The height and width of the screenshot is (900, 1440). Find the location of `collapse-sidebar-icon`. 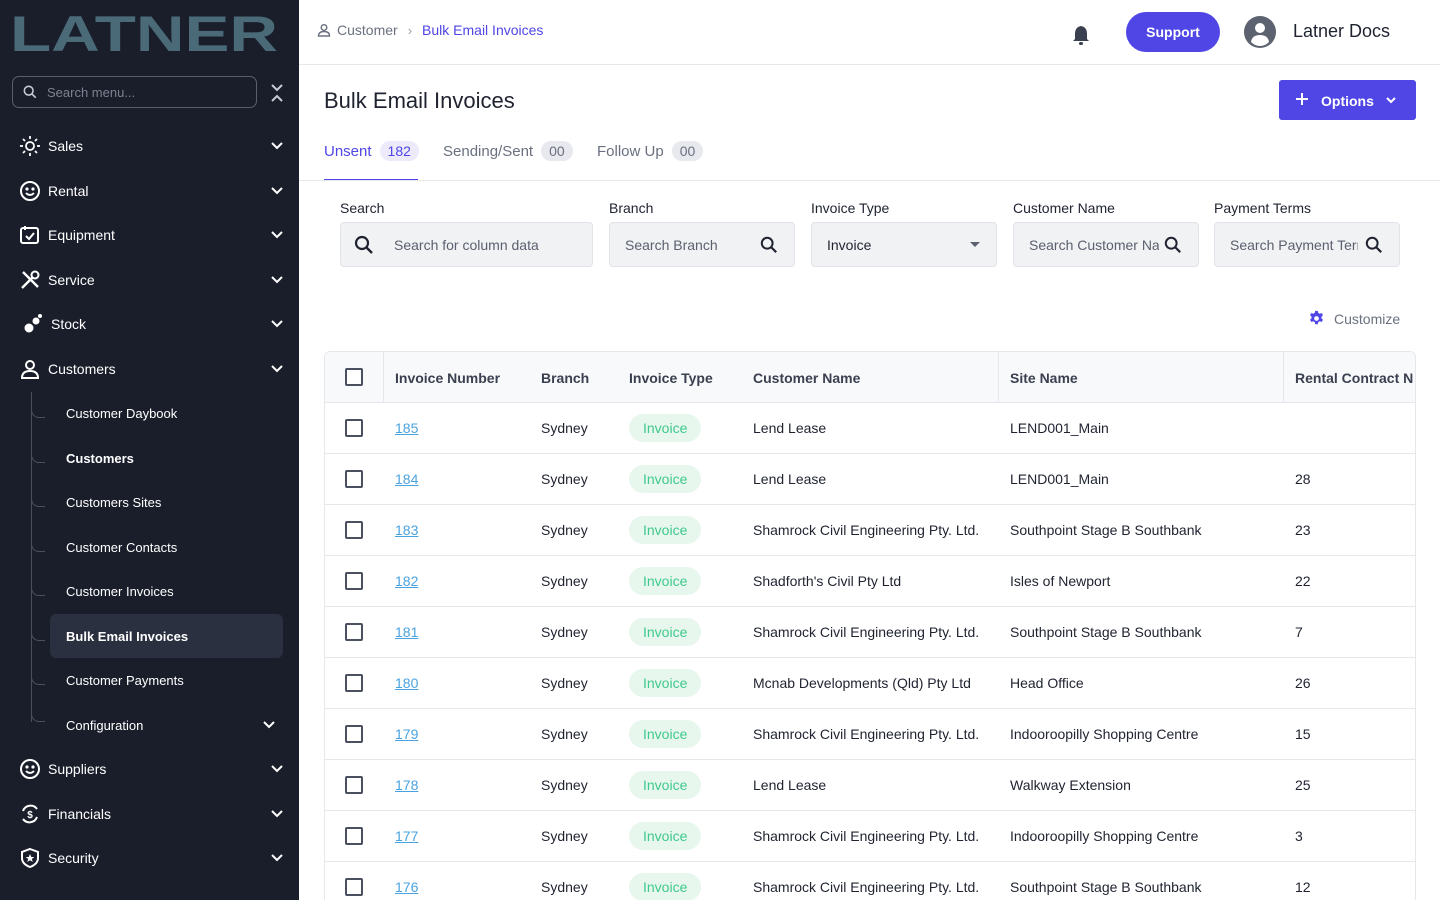

collapse-sidebar-icon is located at coordinates (277, 93).